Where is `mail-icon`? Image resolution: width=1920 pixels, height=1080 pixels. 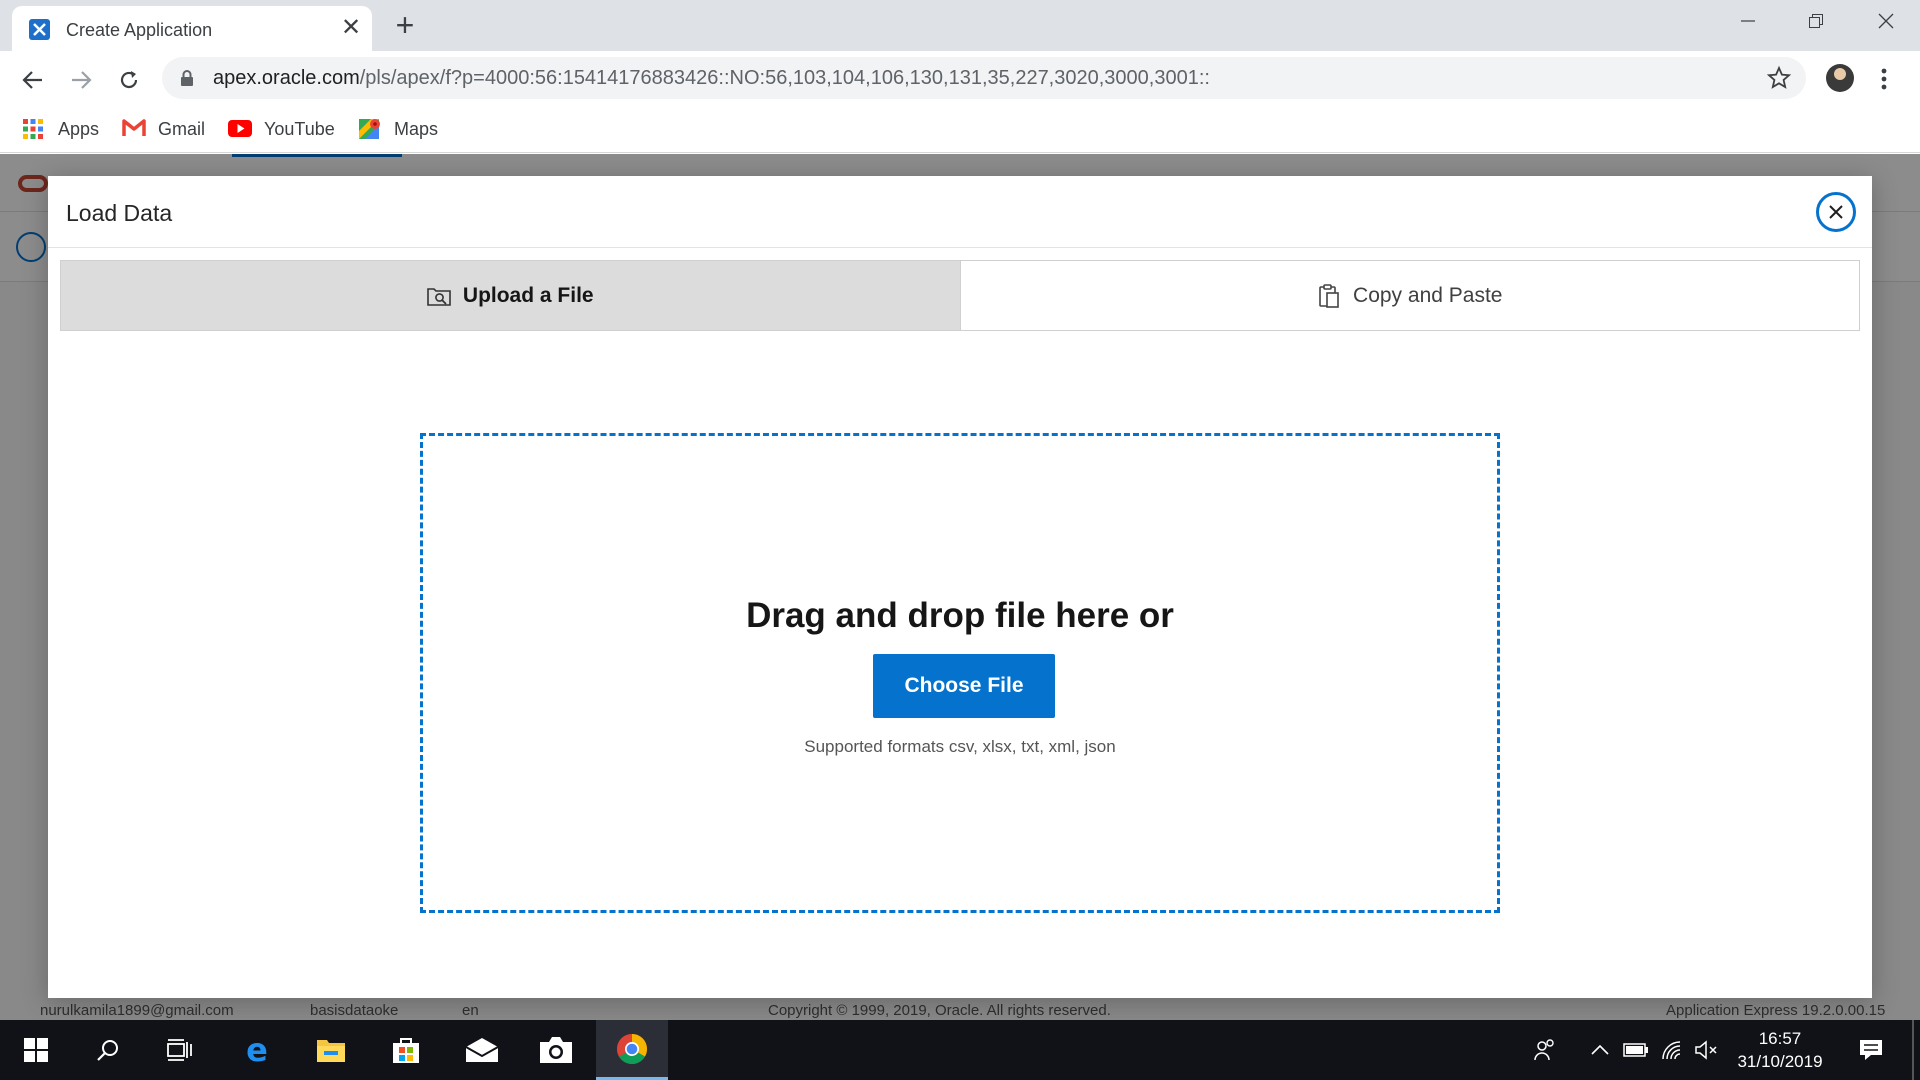
mail-icon is located at coordinates (482, 1050).